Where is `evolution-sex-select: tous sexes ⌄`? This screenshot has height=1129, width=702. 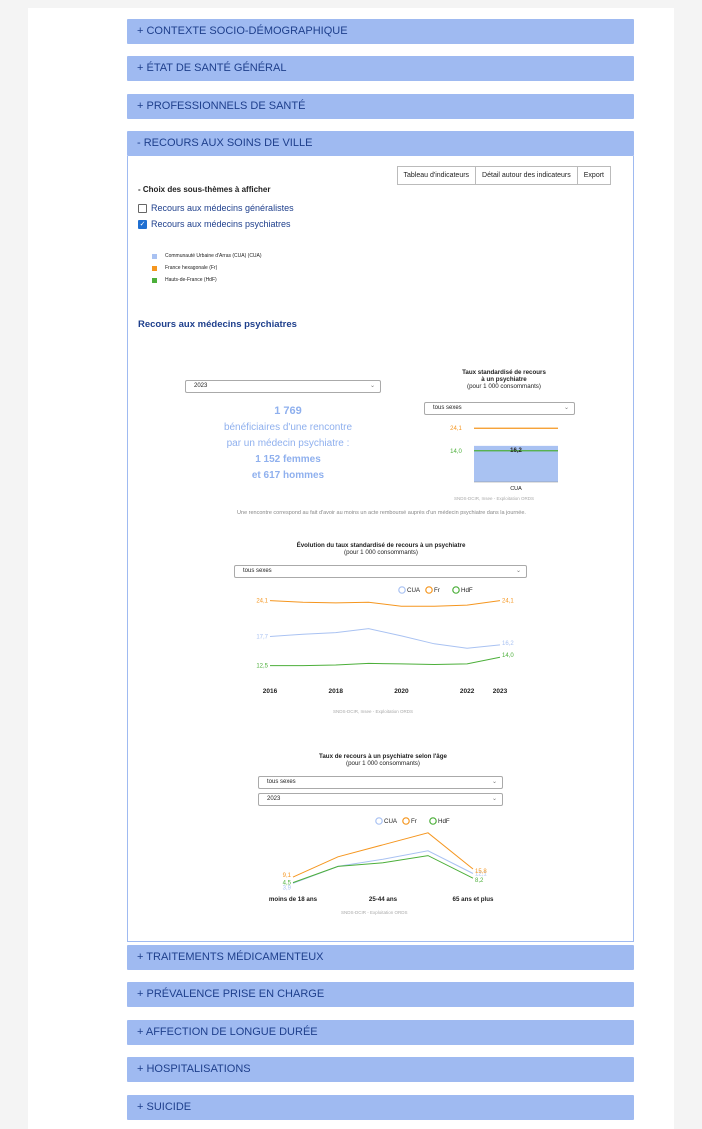
evolution-sex-select: tous sexes ⌄ is located at coordinates (380, 571).